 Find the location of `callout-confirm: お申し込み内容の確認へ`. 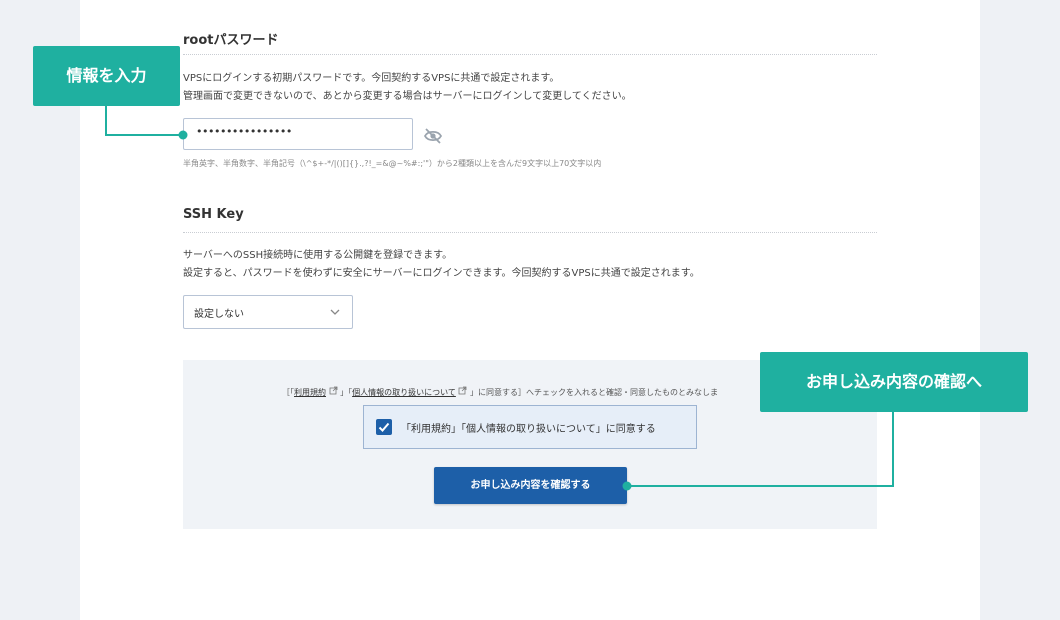

callout-confirm: お申し込み内容の確認へ is located at coordinates (894, 382).